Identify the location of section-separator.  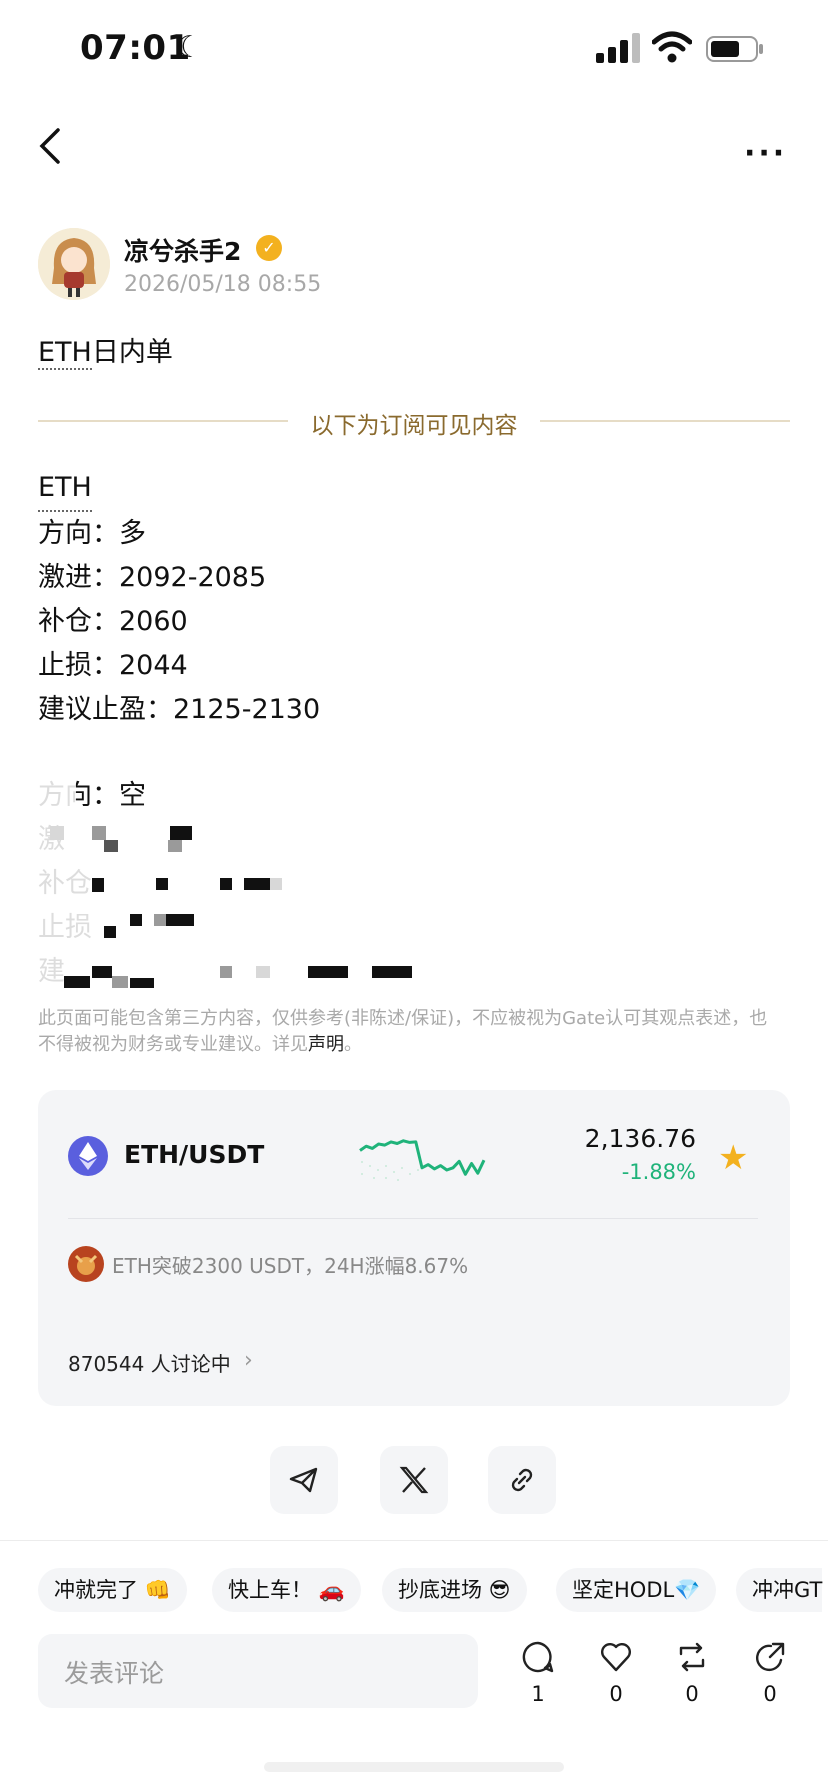
(414, 1540).